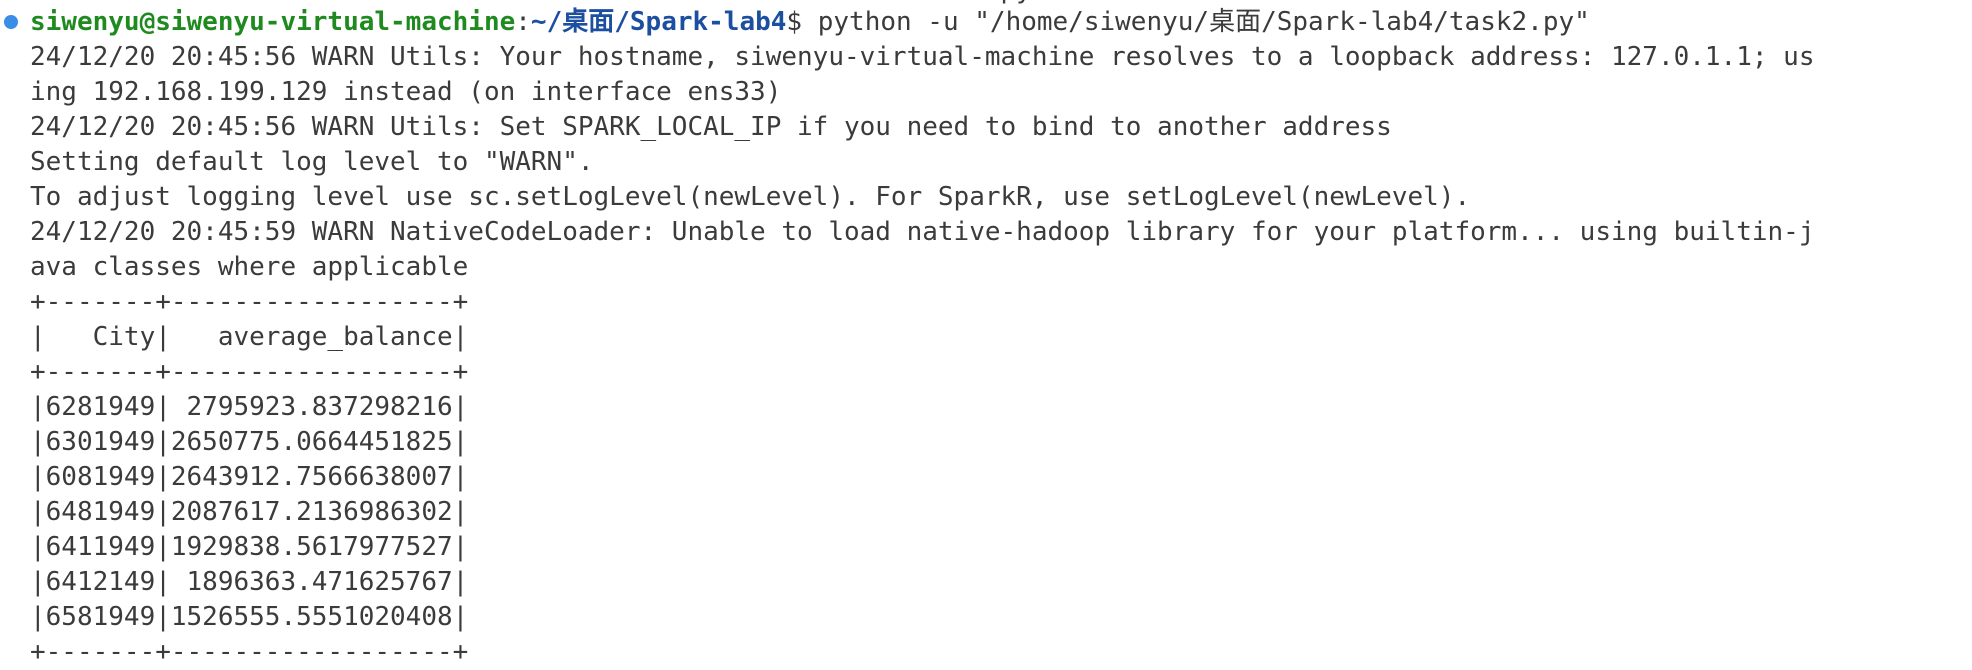 The image size is (1972, 670). Describe the element at coordinates (249, 582) in the screenshot. I see `table-row: |6412149| 1896363.471625767|` at that location.